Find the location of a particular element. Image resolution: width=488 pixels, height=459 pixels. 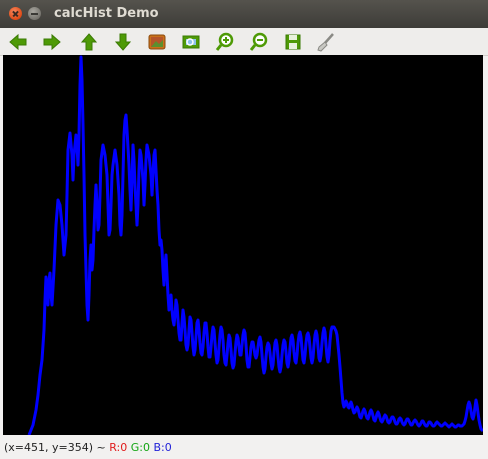

zoom-out-button is located at coordinates (259, 42).